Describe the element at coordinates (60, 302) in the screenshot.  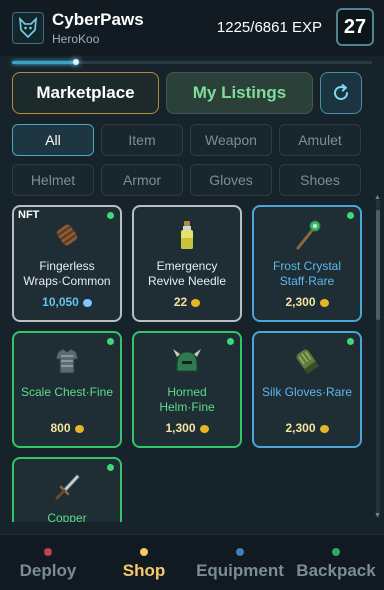
I see `price-value: 10,050` at that location.